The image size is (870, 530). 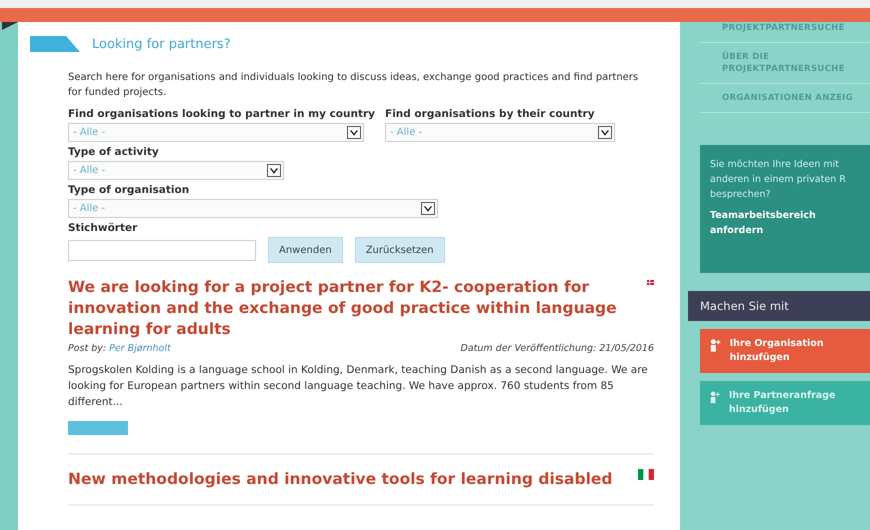 I want to click on filter-label: Find organisations looking to partner in my country, so click(x=222, y=114).